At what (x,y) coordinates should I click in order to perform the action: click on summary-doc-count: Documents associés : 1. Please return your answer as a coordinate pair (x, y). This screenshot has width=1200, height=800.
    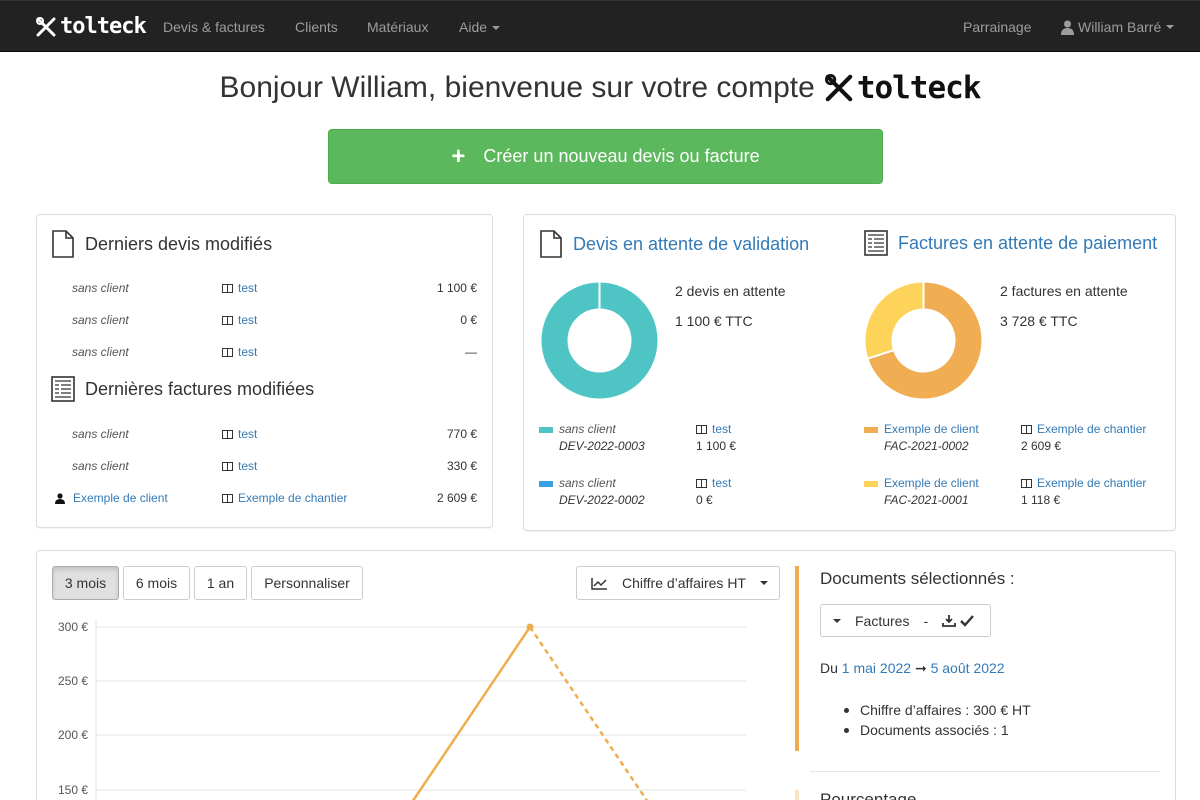
    Looking at the image, I should click on (936, 730).